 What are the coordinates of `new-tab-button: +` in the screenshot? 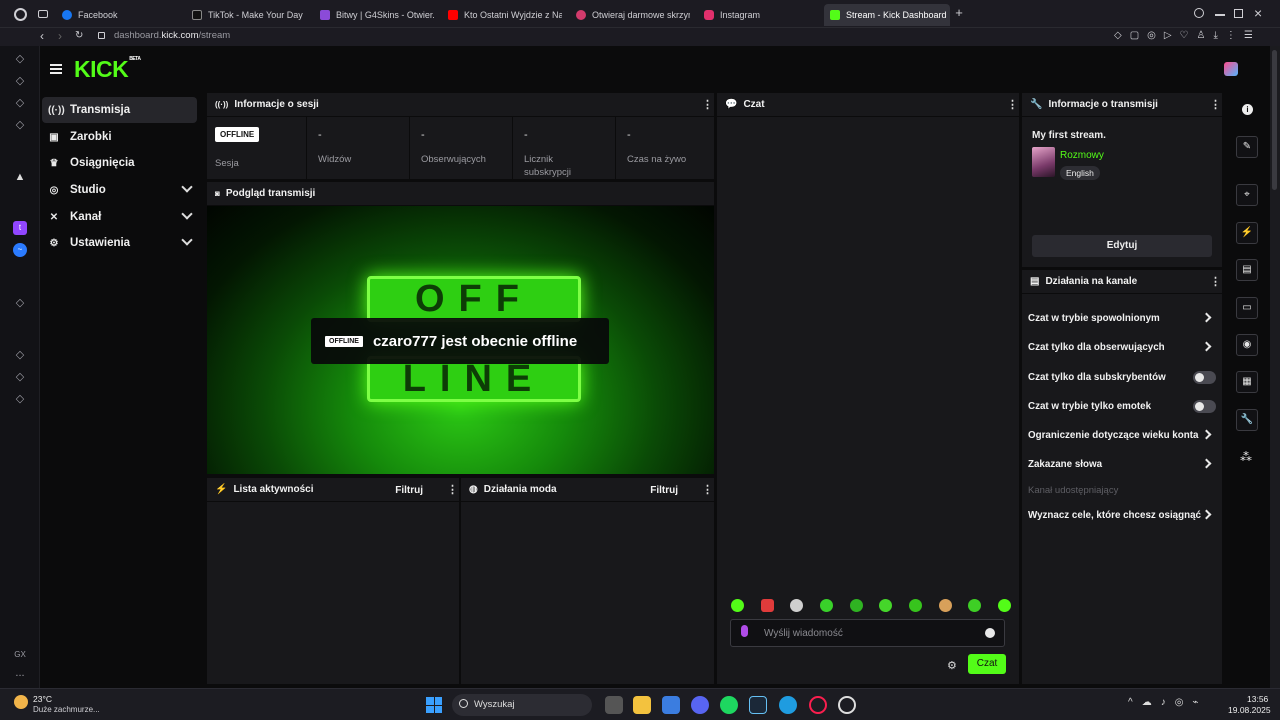 It's located at (959, 12).